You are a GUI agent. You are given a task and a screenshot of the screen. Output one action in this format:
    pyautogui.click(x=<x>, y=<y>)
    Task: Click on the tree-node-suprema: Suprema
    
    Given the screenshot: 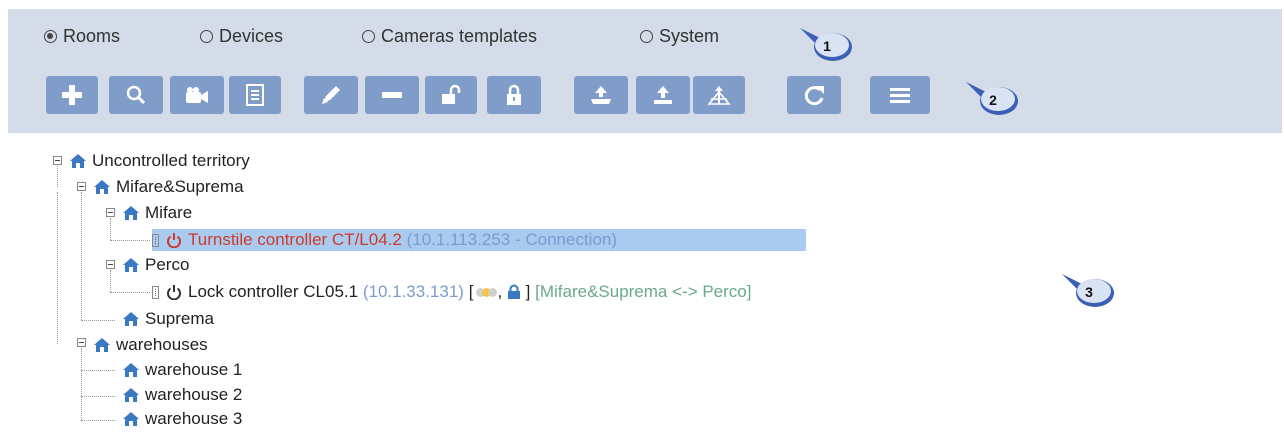 What is the action you would take?
    pyautogui.click(x=168, y=319)
    